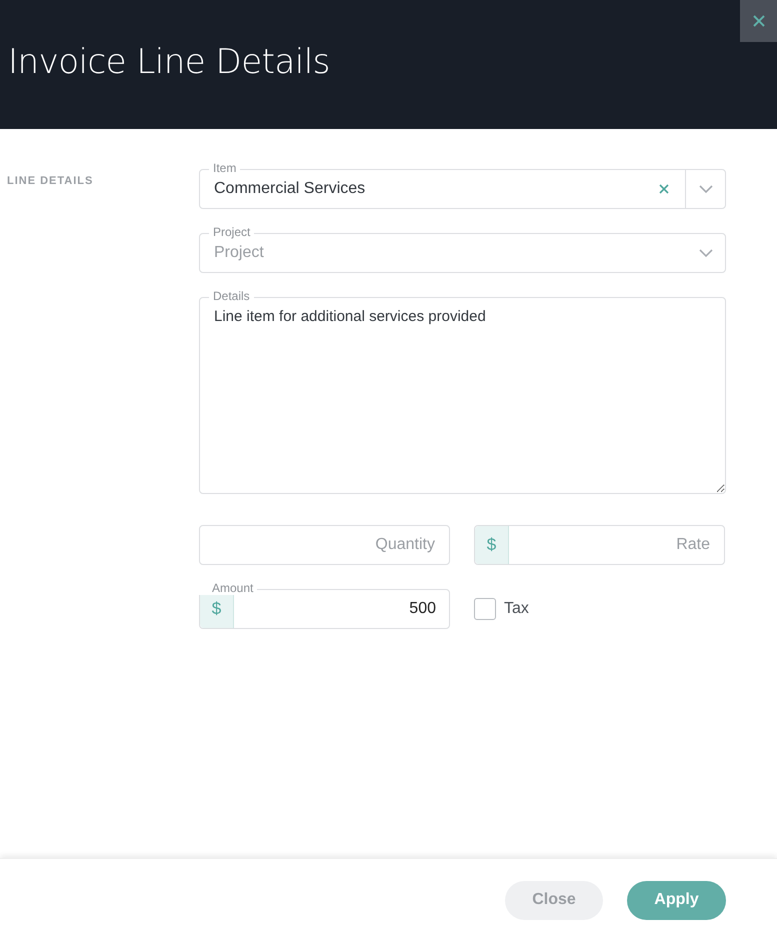  What do you see at coordinates (492, 545) in the screenshot?
I see `currency-prefix: $` at bounding box center [492, 545].